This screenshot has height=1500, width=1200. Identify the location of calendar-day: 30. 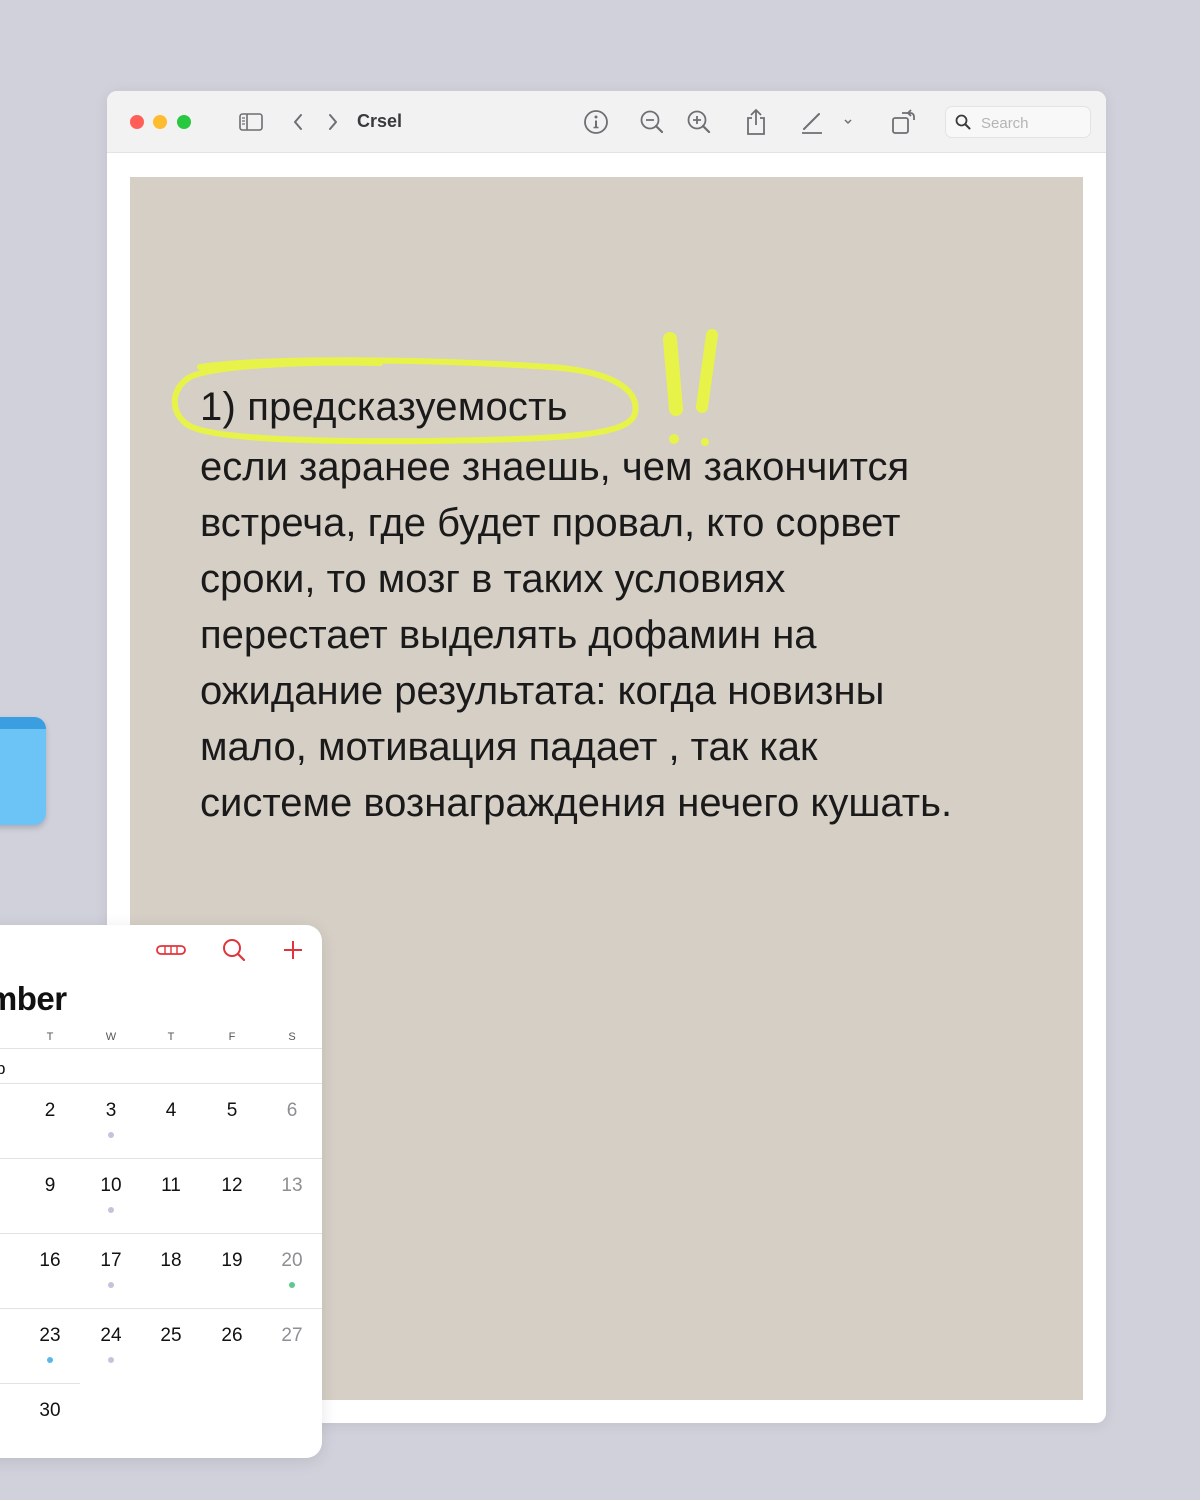
(50, 1411).